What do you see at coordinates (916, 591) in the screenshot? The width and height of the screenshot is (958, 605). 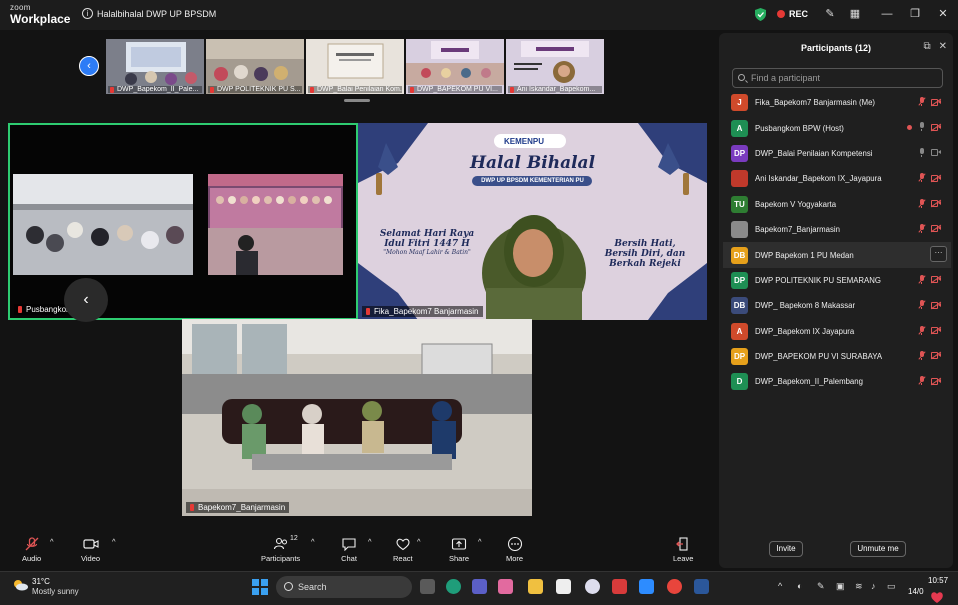 I see `clock-date: 14/0` at bounding box center [916, 591].